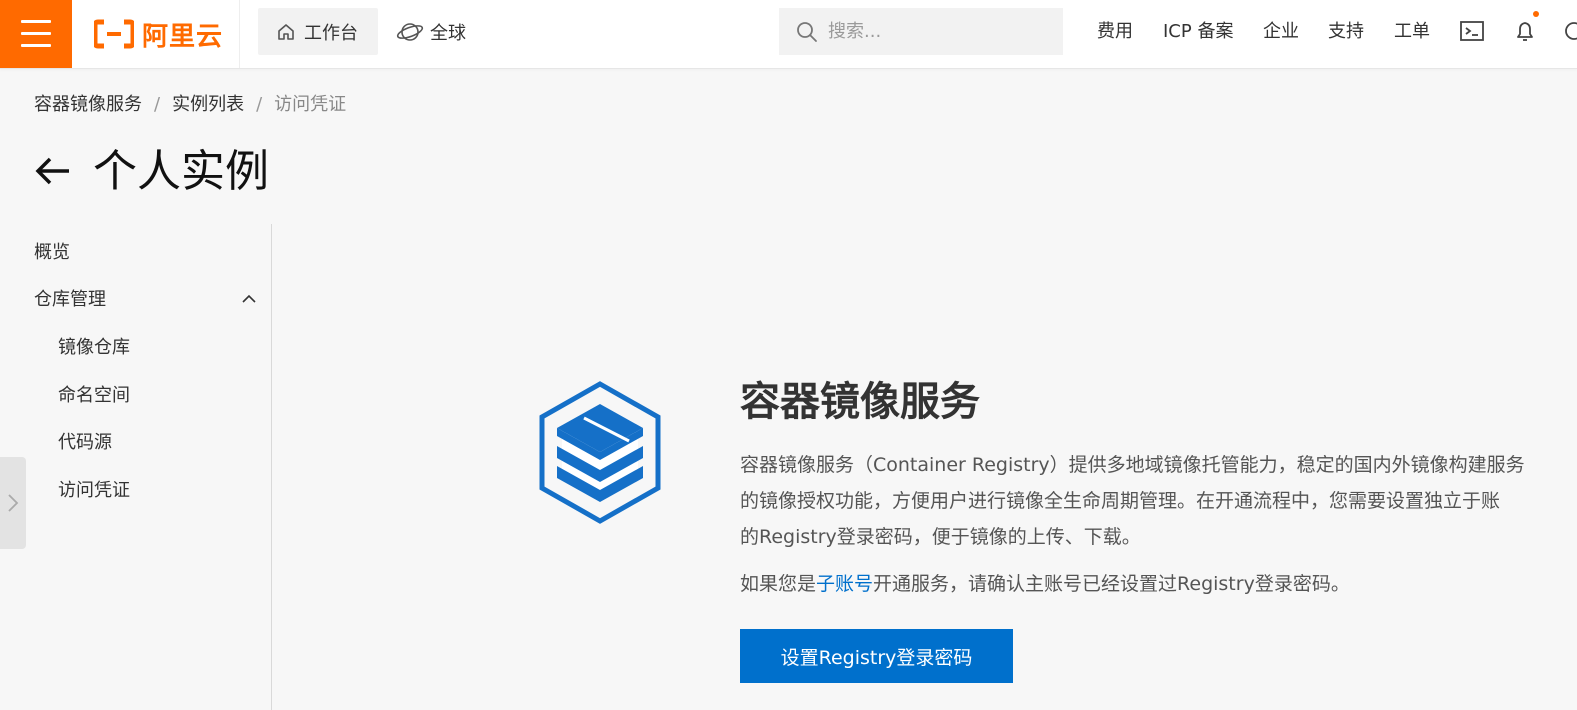 This screenshot has height=710, width=1577. I want to click on toplink-enterprise: 企业, so click(1281, 32).